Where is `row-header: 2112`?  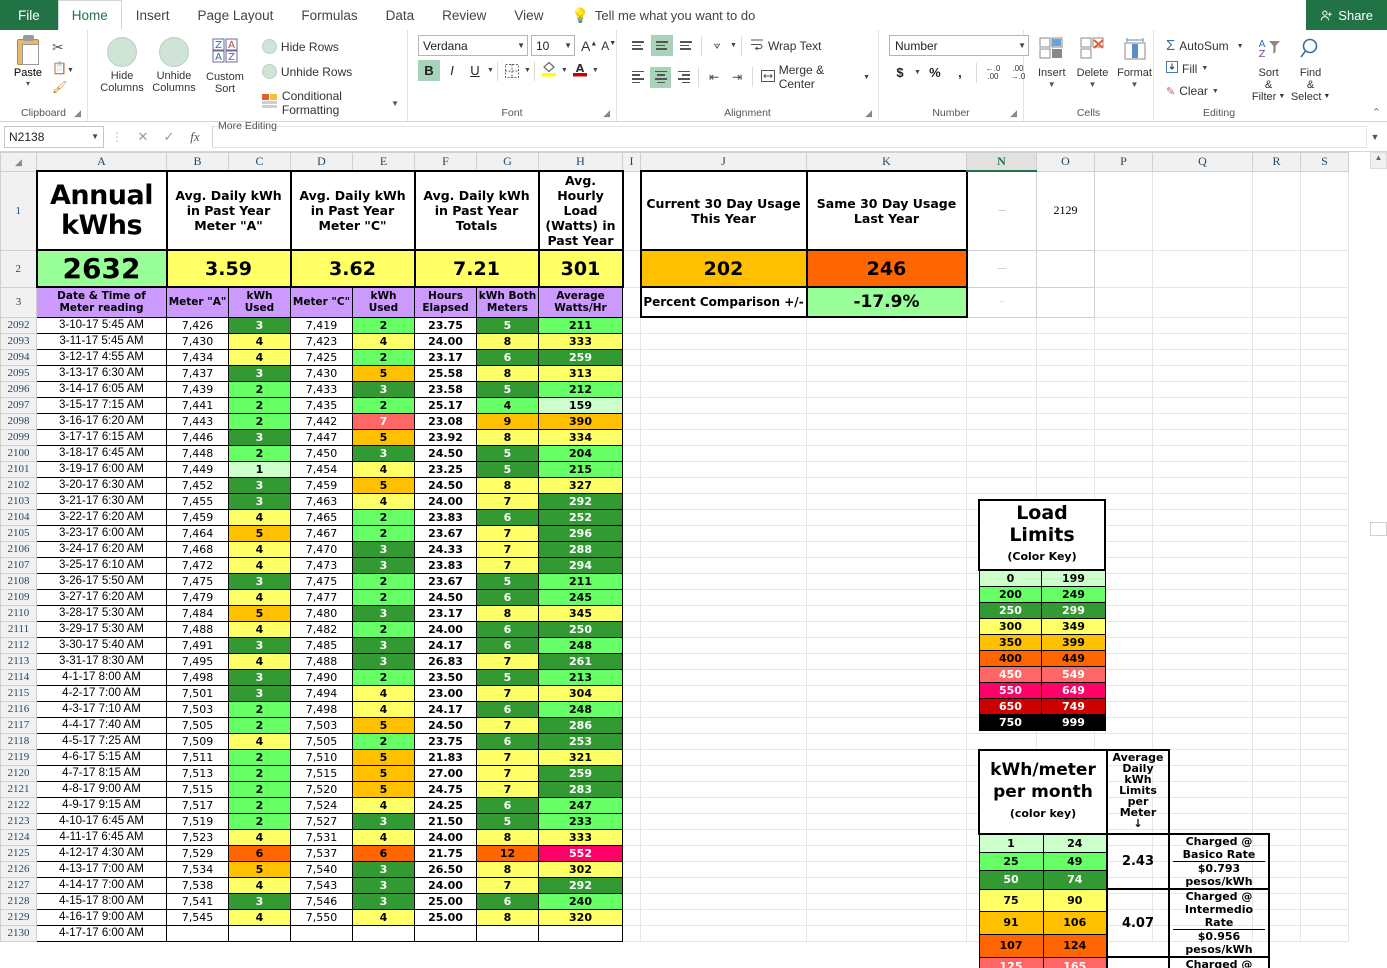
row-header: 2112 is located at coordinates (18, 645).